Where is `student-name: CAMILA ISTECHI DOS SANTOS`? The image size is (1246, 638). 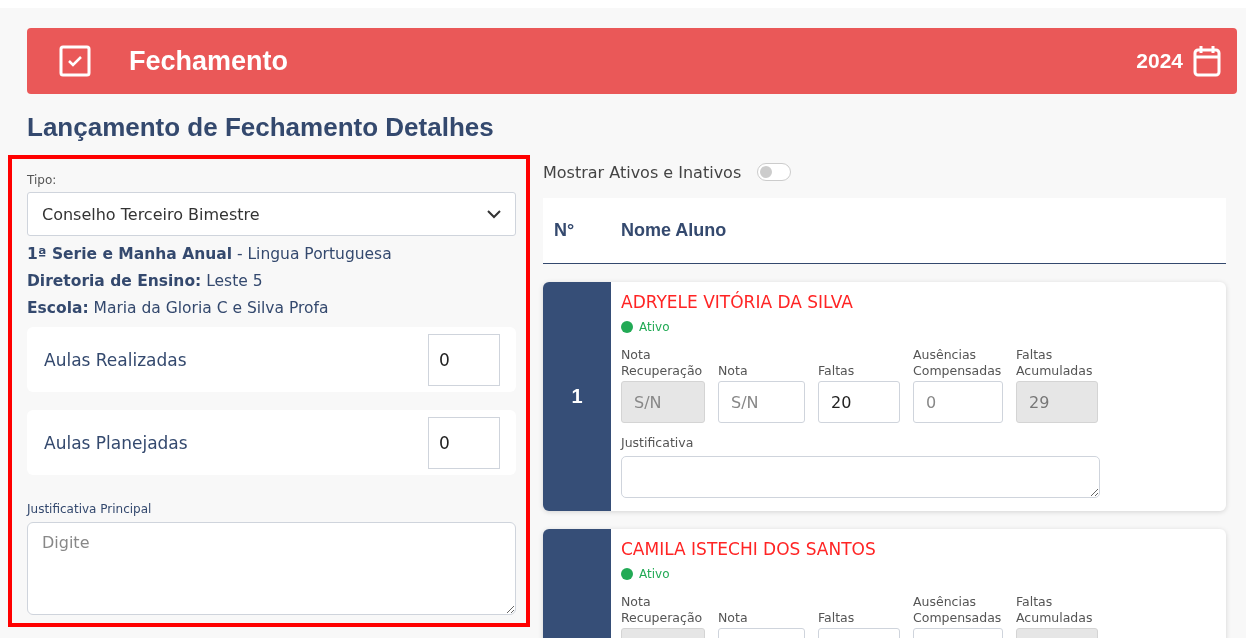
student-name: CAMILA ISTECHI DOS SANTOS is located at coordinates (748, 549).